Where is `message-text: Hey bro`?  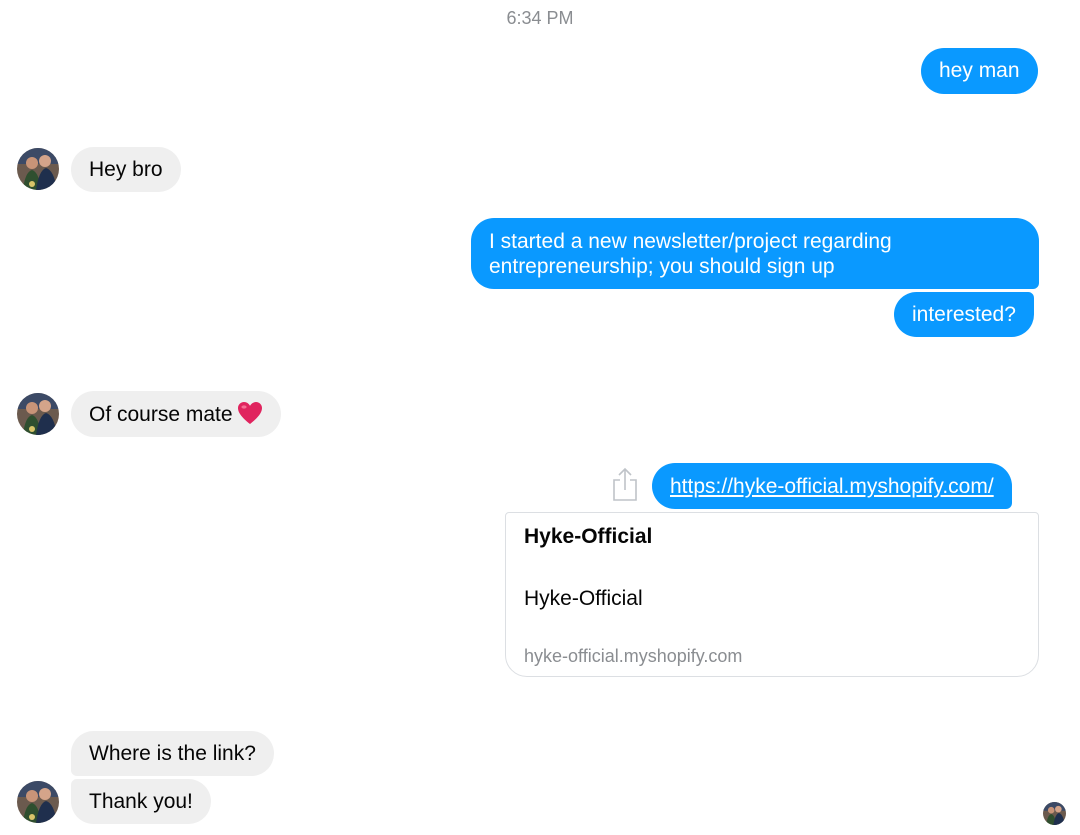
message-text: Hey bro is located at coordinates (126, 169).